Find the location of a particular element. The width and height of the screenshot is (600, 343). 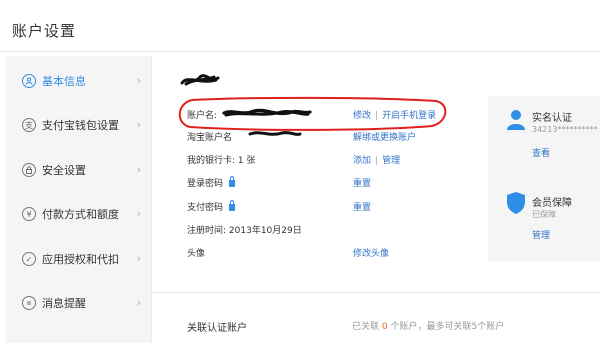

login-password-label: 登录密码 is located at coordinates (205, 184).